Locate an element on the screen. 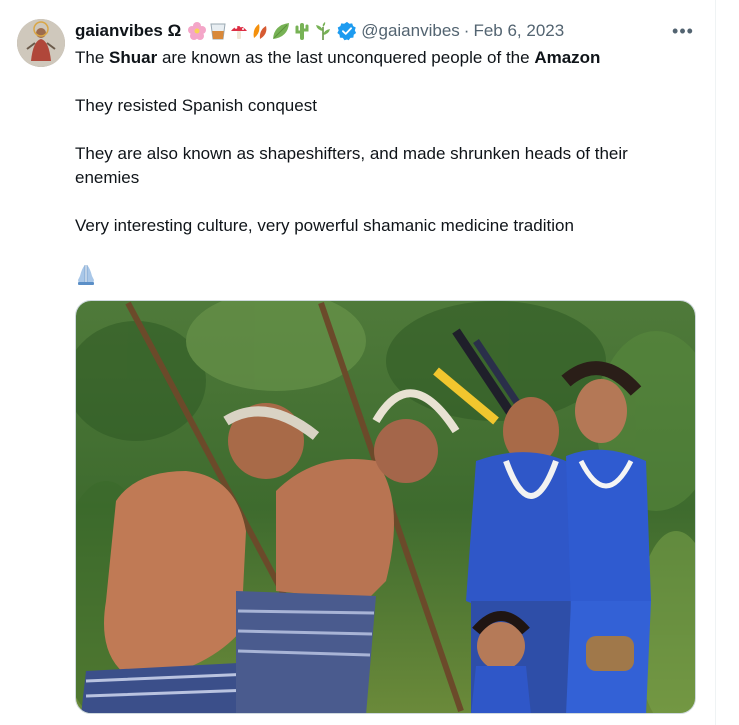  folded-hands-icon is located at coordinates (385, 274).